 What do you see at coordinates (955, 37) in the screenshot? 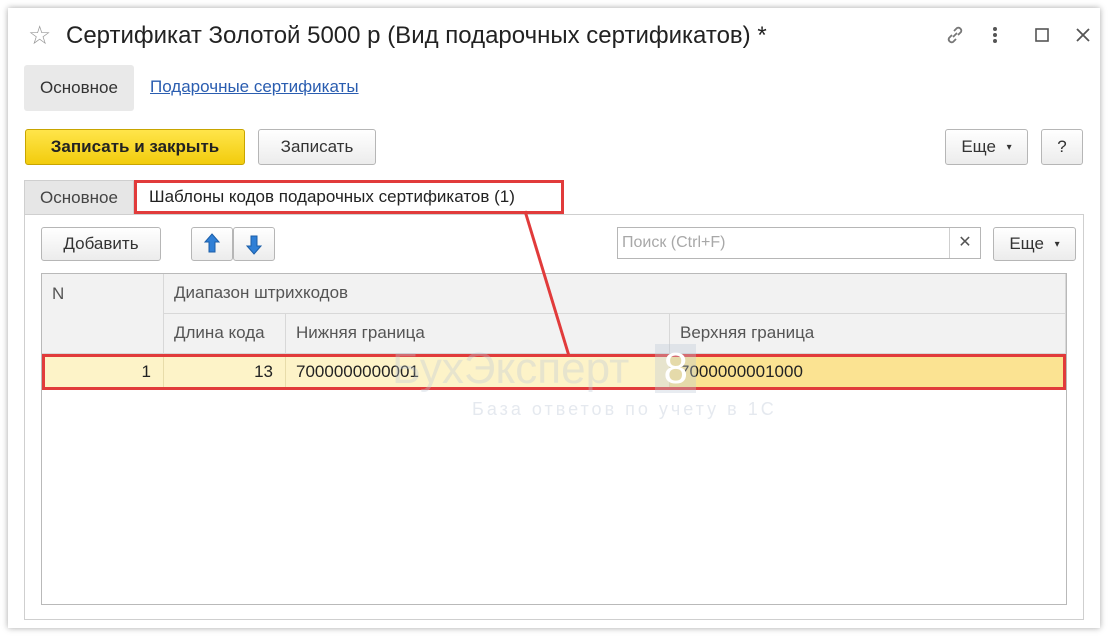
I see `link-icon` at bounding box center [955, 37].